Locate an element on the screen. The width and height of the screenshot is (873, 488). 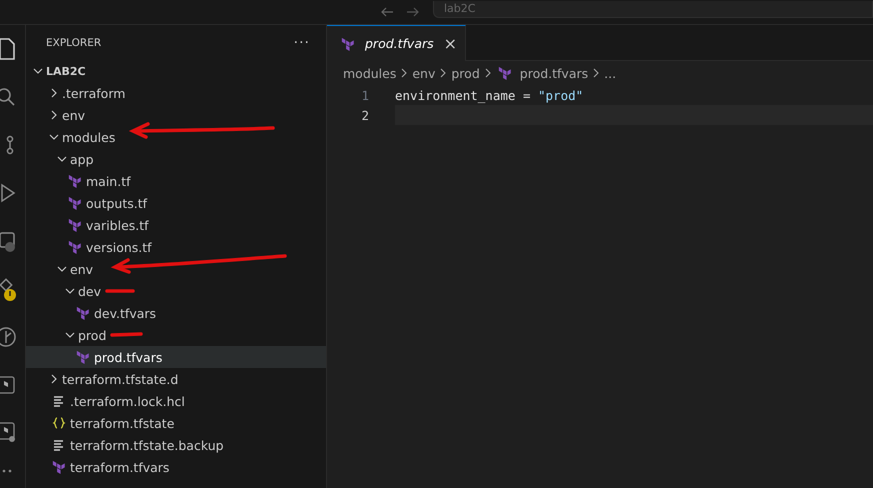
breadcrumb-item: env is located at coordinates (424, 73).